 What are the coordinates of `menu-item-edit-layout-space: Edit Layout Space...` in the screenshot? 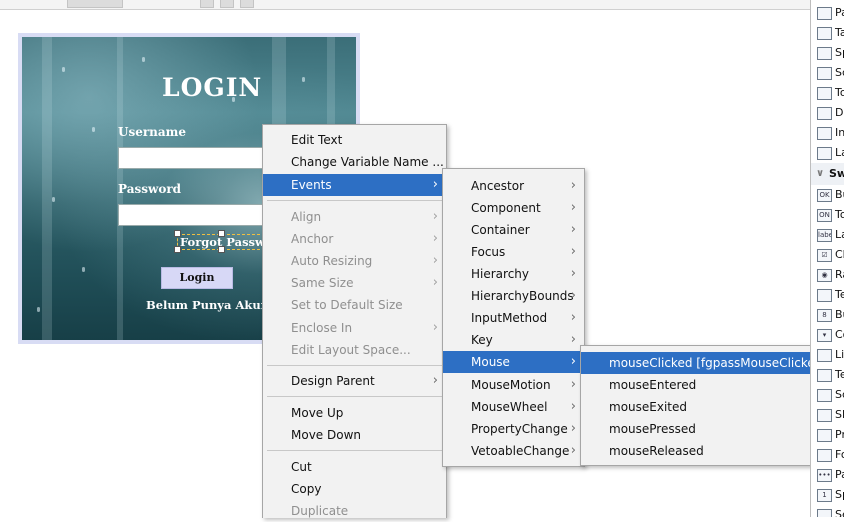 It's located at (354, 350).